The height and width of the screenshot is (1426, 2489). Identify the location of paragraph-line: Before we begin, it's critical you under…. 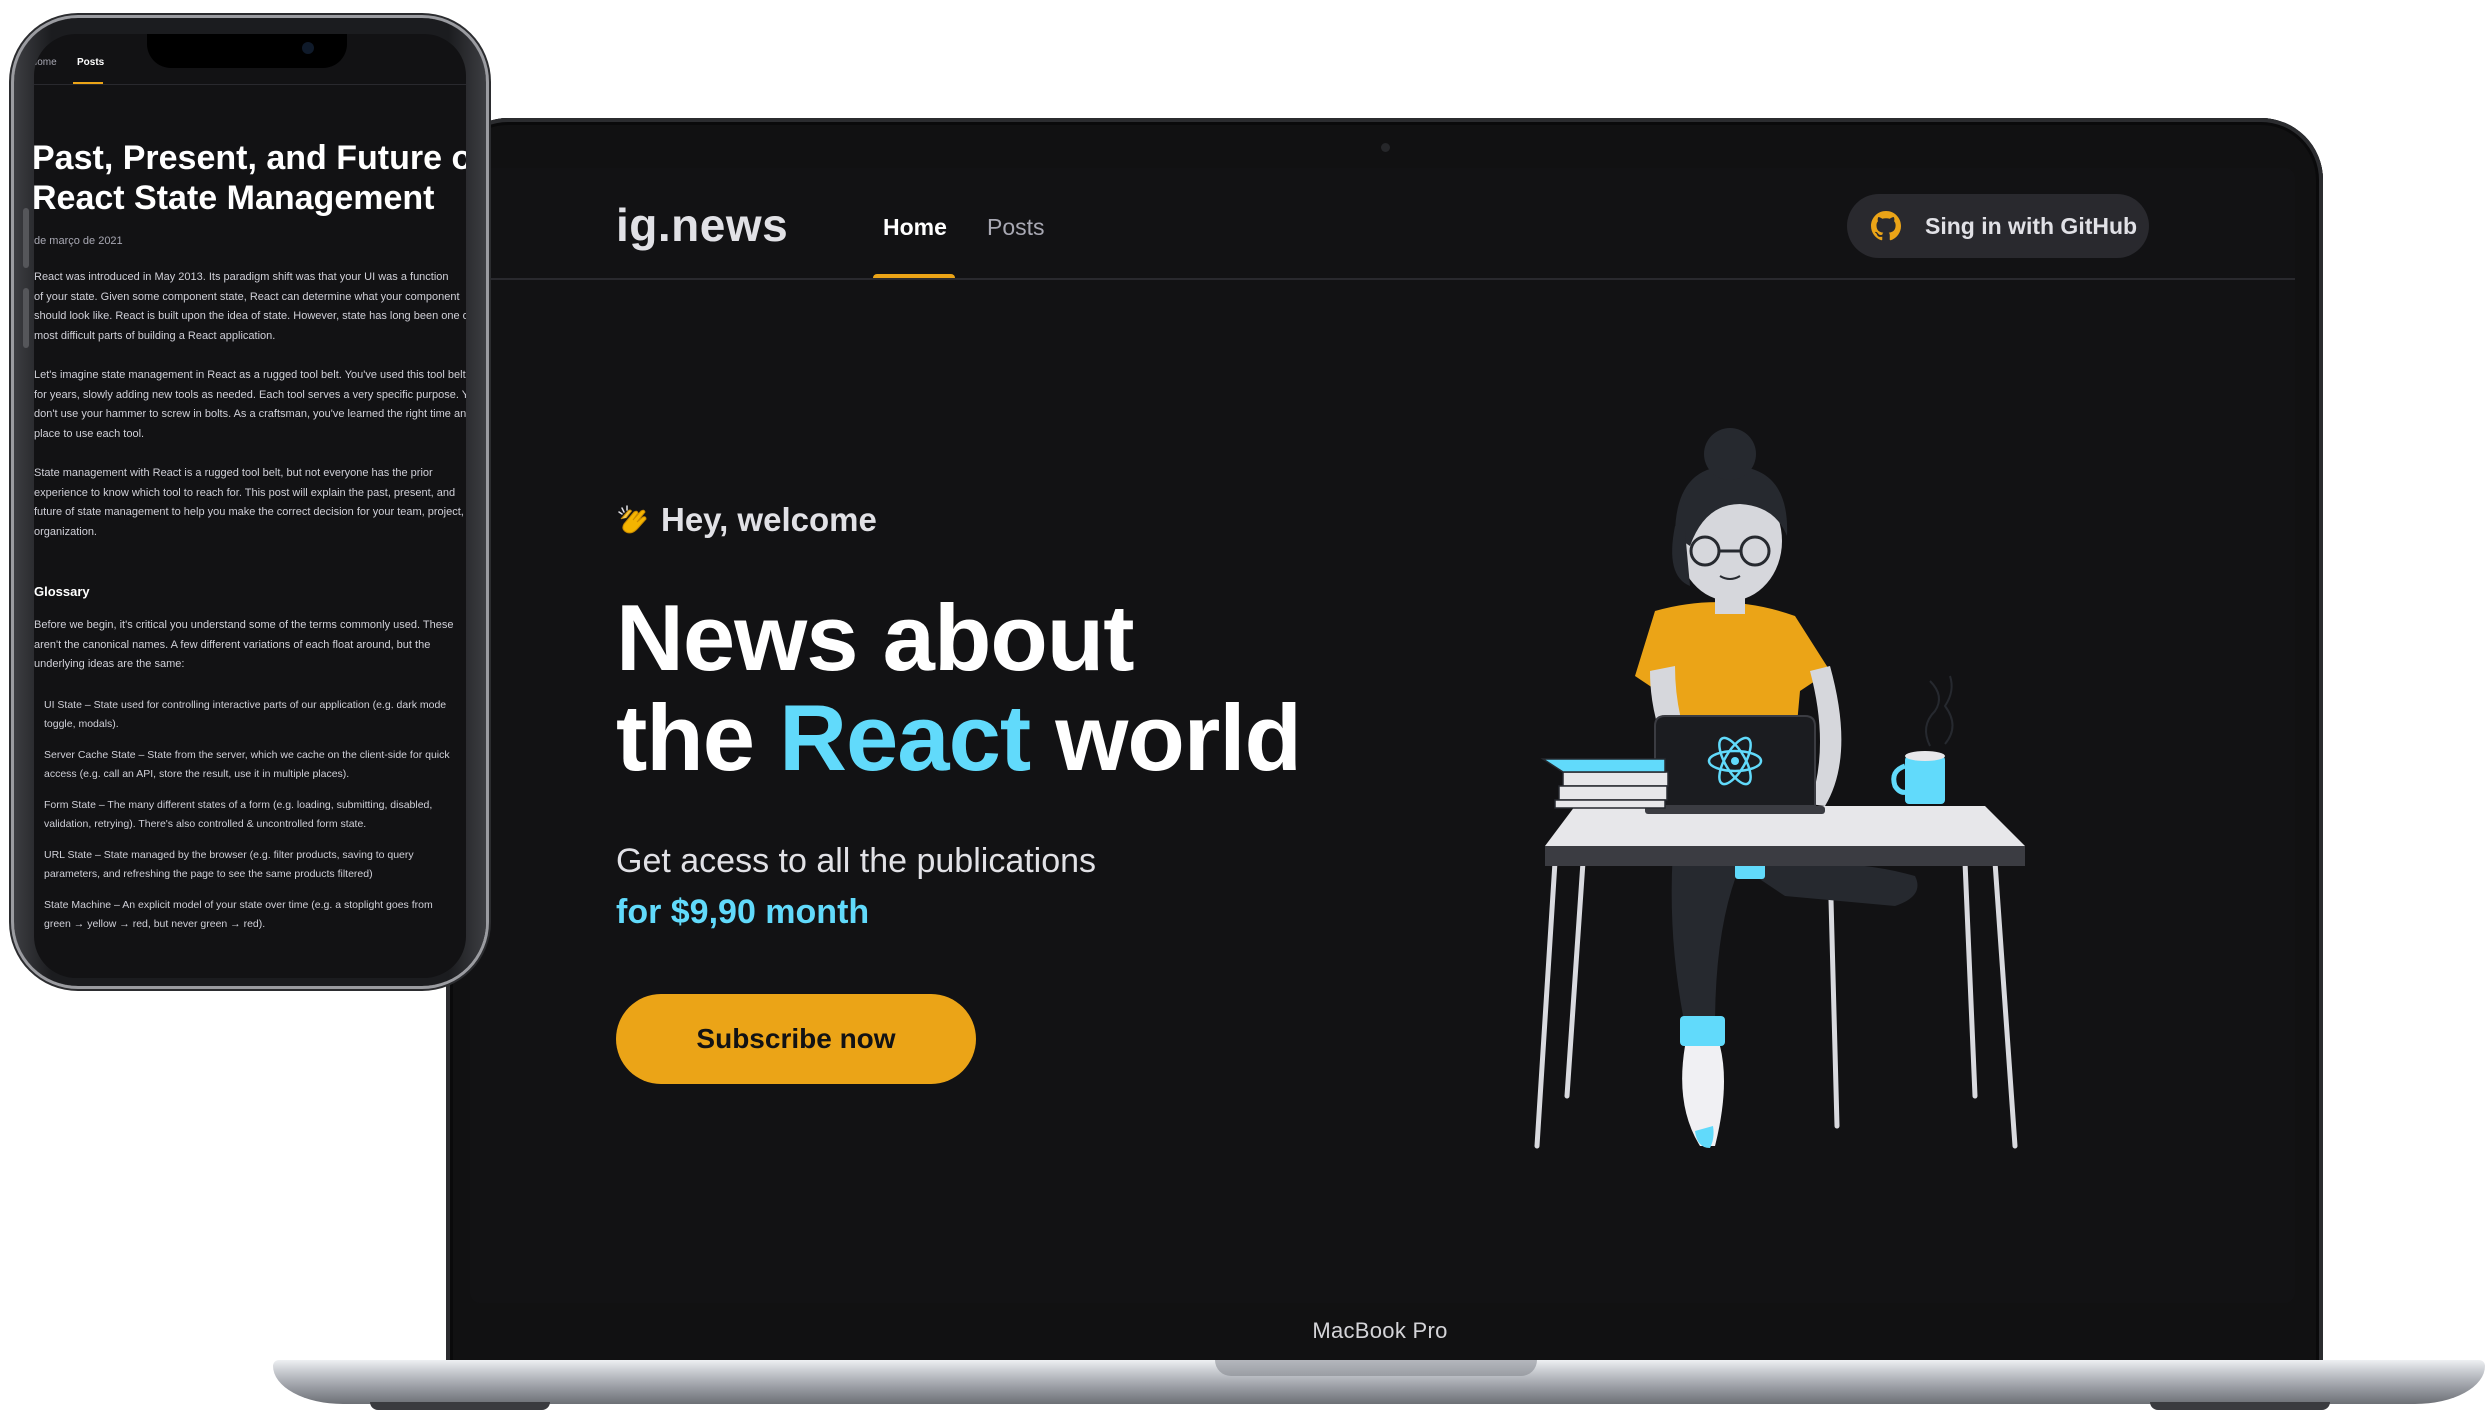
(244, 625).